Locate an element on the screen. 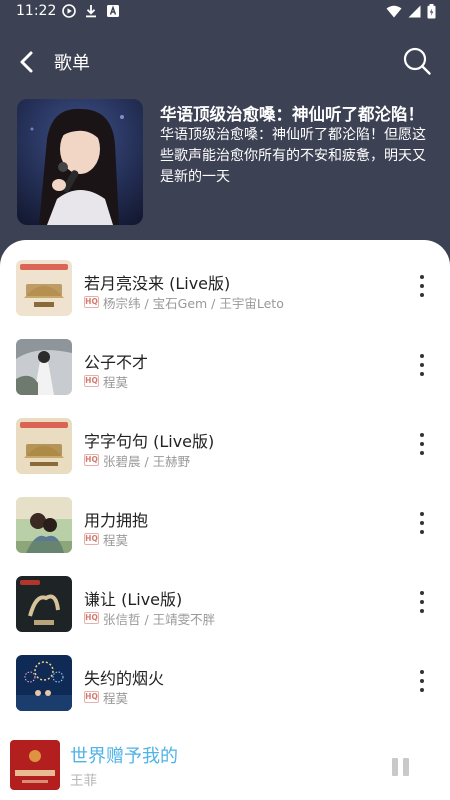  mini-player: 世界赠予我的 王菲 is located at coordinates (225, 764).